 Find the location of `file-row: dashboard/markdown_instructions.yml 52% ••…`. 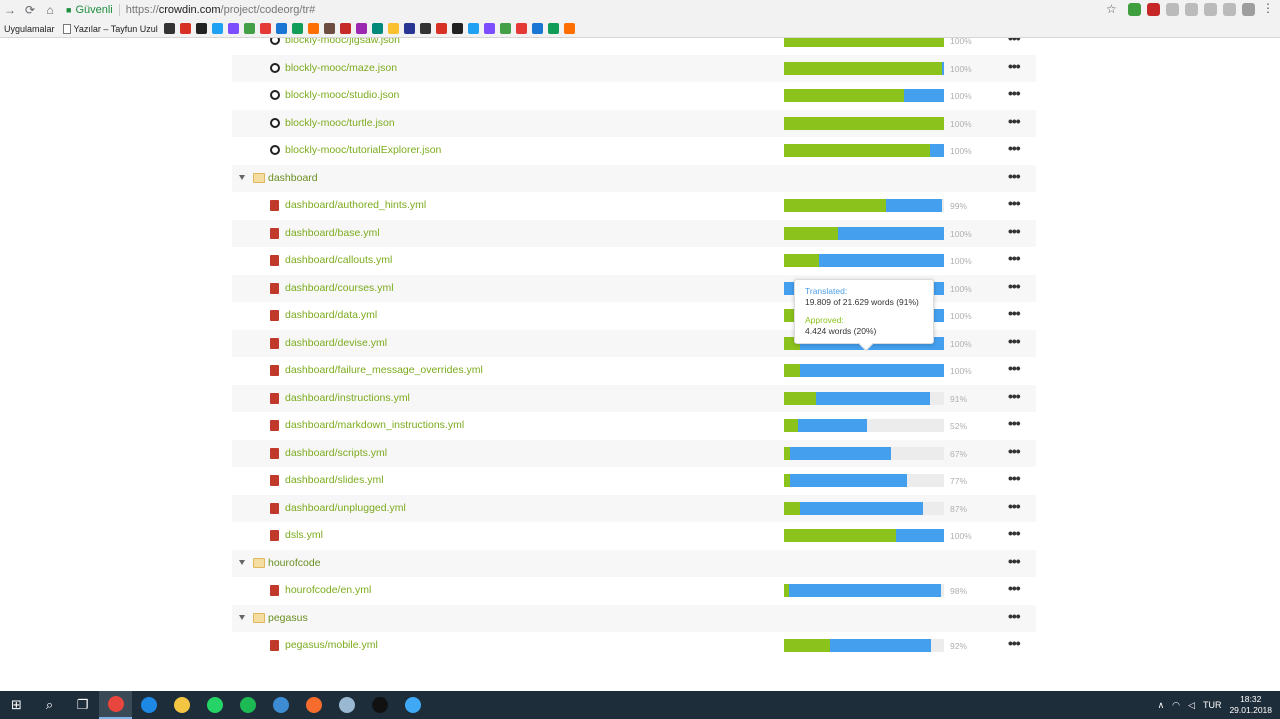

file-row: dashboard/markdown_instructions.yml 52% ••… is located at coordinates (634, 425).